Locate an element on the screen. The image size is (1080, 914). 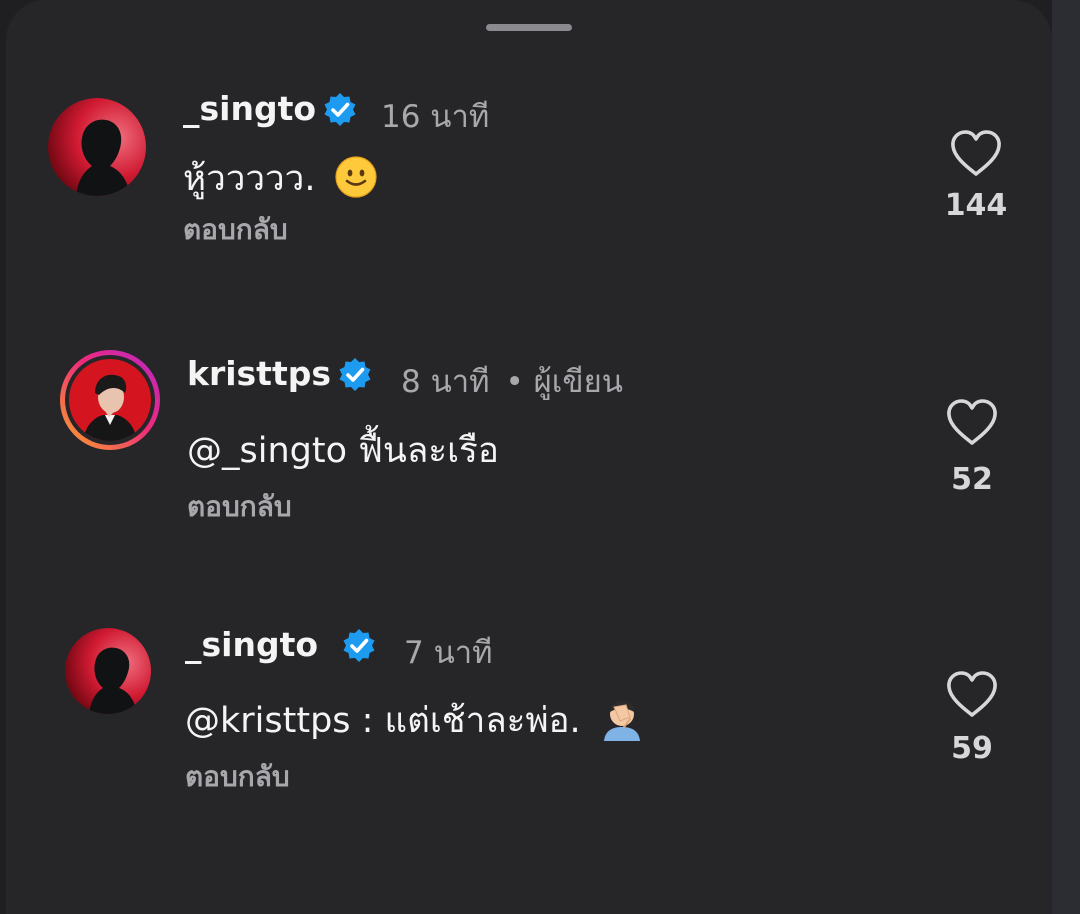
comment-time: 8 นาที • ผู้เขียน is located at coordinates (512, 381).